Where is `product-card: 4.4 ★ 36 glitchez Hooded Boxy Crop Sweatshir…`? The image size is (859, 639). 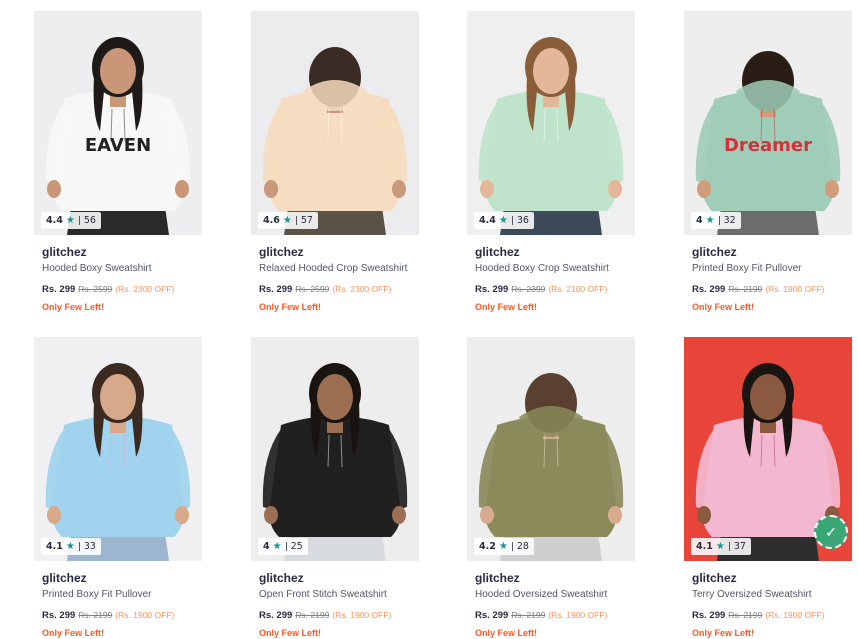 product-card: 4.4 ★ 36 glitchez Hooded Boxy Crop Sweatshir… is located at coordinates (551, 162).